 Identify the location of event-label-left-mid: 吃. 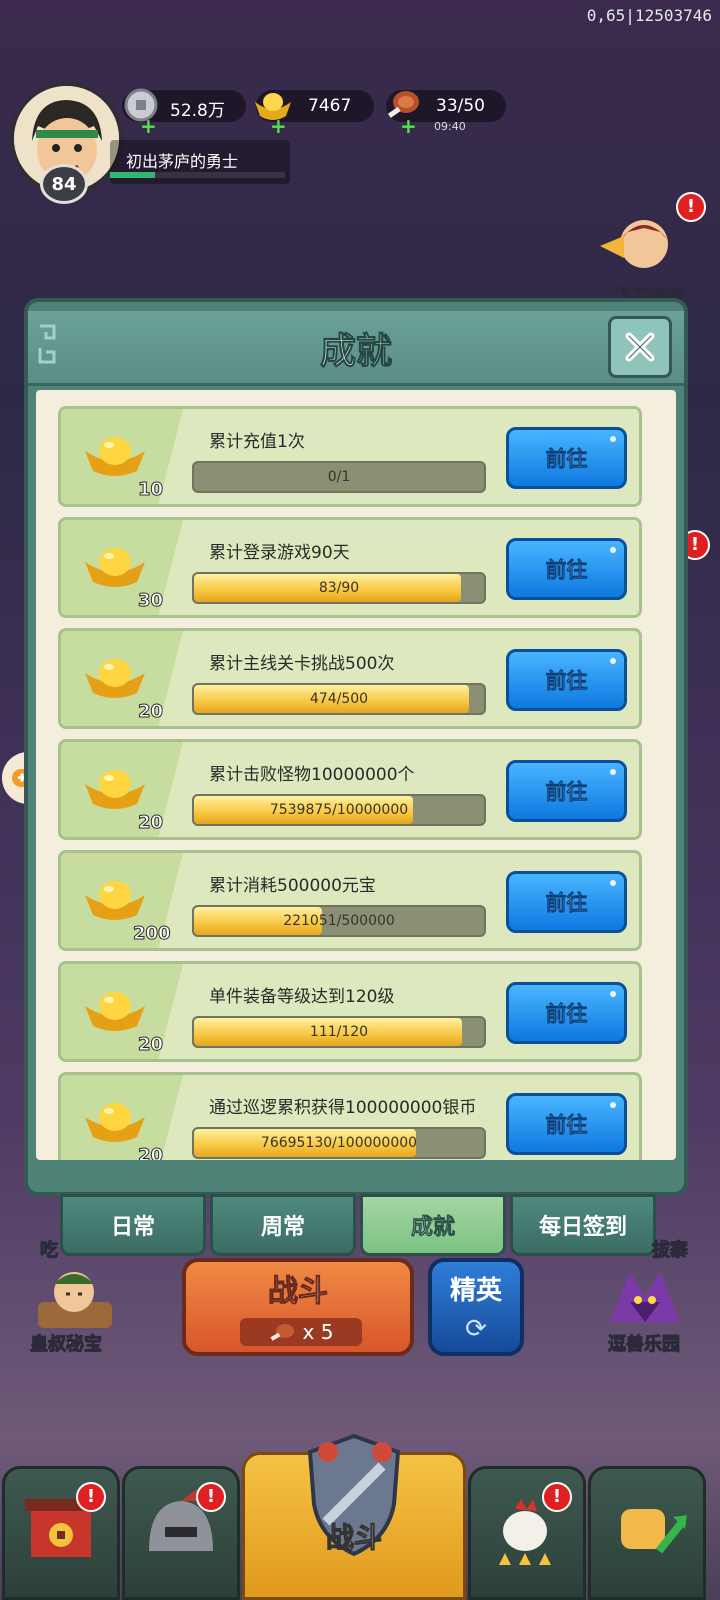
(49, 1251).